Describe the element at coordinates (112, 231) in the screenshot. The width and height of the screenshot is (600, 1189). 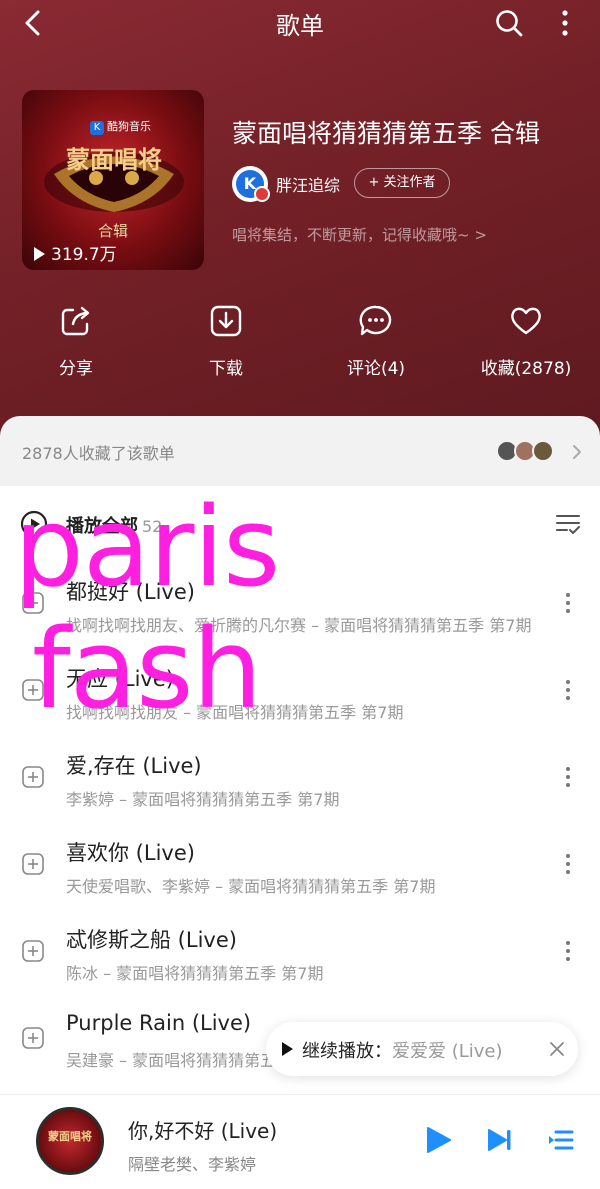
I see `cover-sub-label: 合辑` at that location.